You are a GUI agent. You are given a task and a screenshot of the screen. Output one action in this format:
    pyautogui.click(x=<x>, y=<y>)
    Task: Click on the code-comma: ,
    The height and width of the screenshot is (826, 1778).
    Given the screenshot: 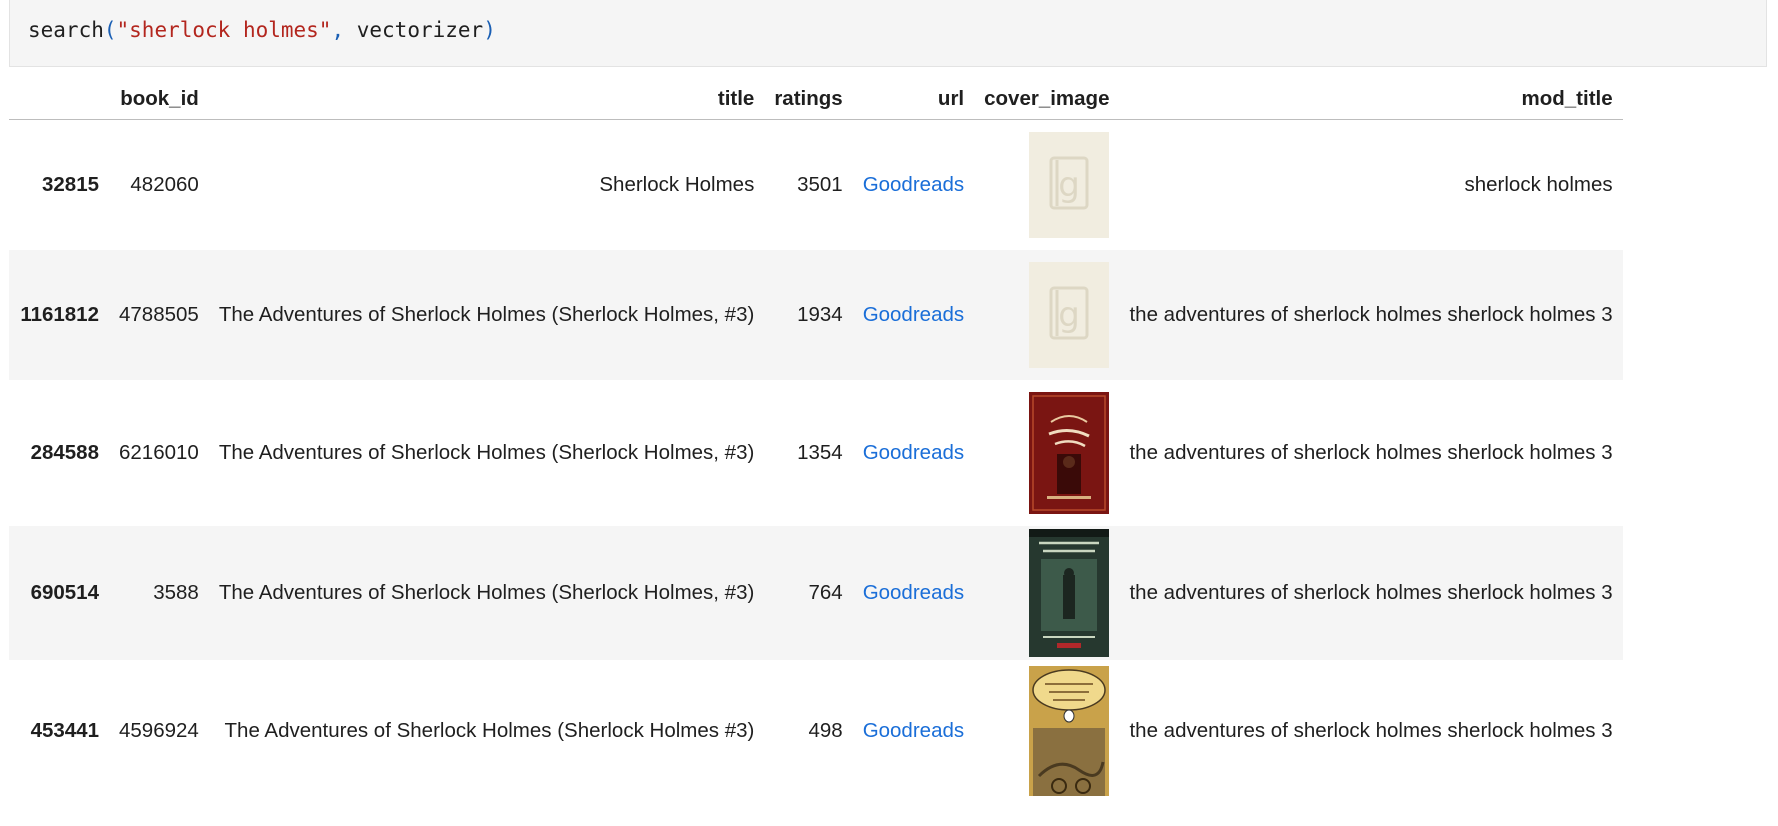 What is the action you would take?
    pyautogui.click(x=338, y=30)
    